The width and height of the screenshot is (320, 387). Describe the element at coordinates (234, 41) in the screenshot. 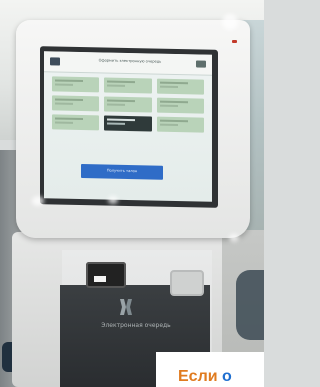

I see `kiosk-indicator-light` at that location.